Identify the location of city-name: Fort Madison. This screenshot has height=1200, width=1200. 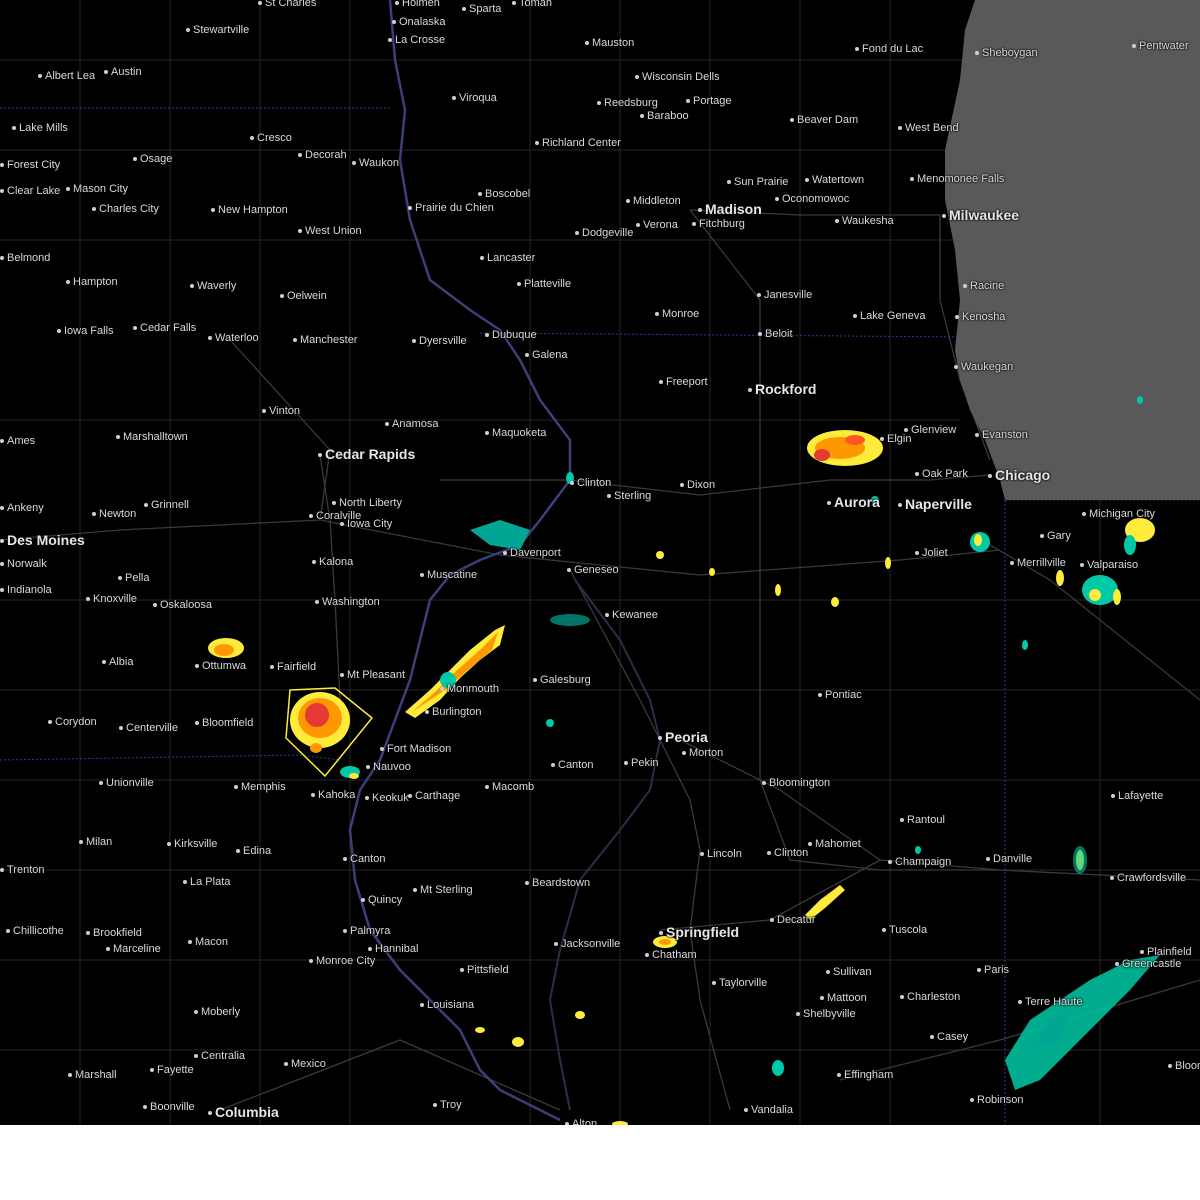
(419, 749).